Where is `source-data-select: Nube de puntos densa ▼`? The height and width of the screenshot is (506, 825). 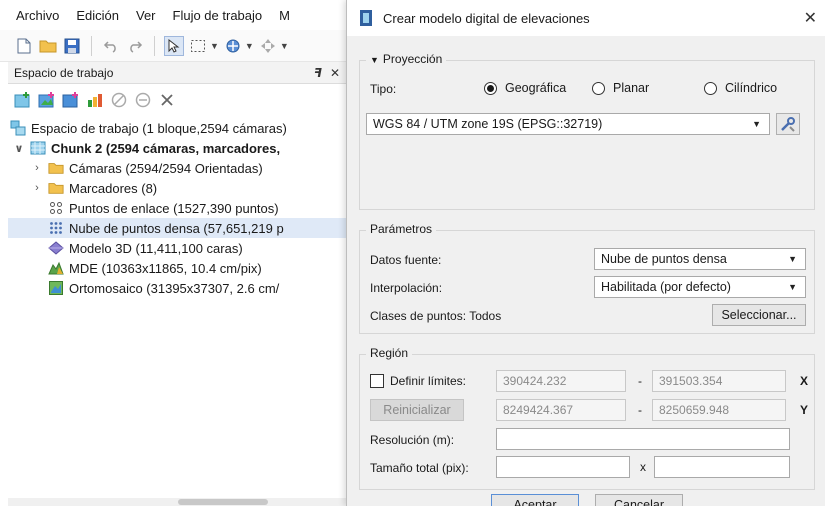 source-data-select: Nube de puntos densa ▼ is located at coordinates (700, 259).